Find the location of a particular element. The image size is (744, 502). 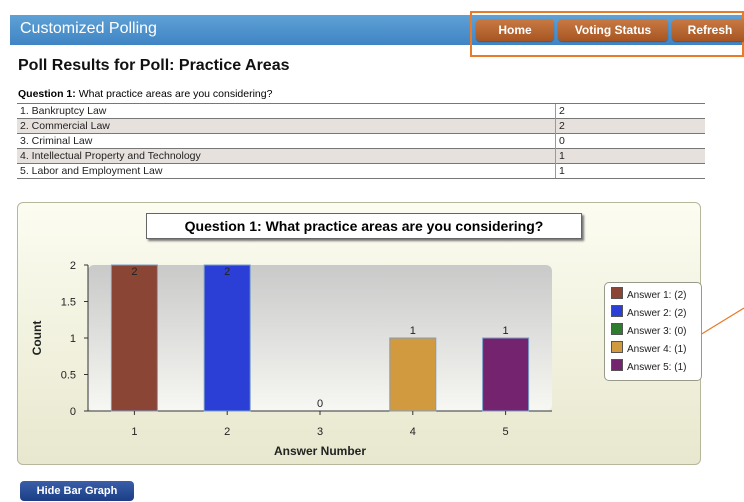

legend-label: Answer 1: (2) is located at coordinates (657, 295).